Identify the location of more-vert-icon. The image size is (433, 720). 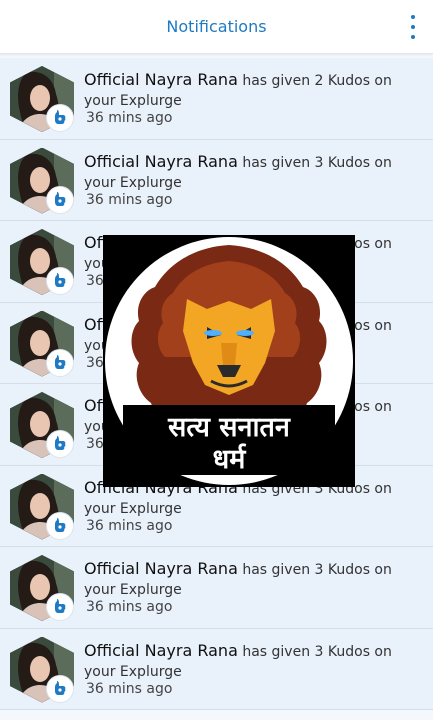
(413, 27).